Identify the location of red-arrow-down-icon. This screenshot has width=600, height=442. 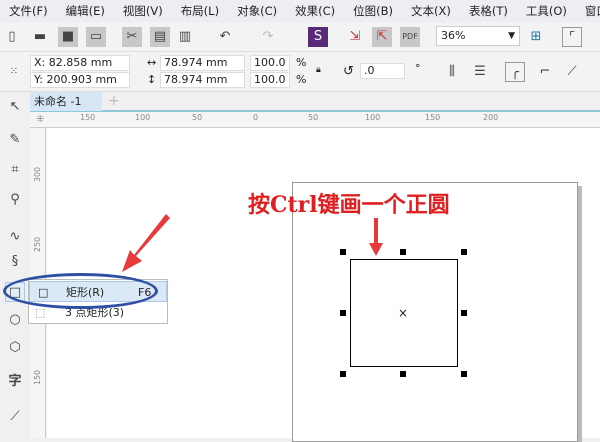
(376, 237).